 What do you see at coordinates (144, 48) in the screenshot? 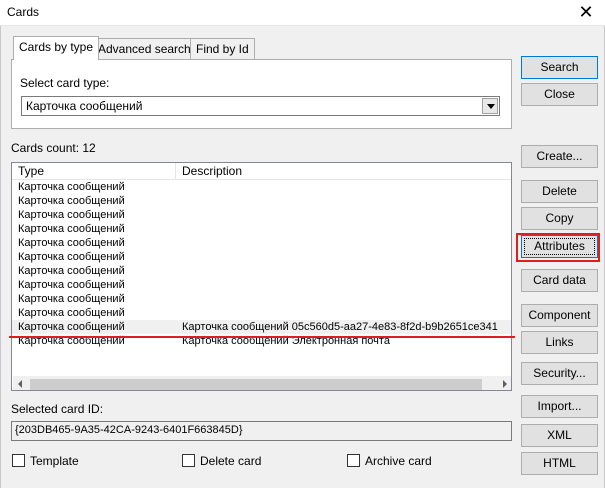
I see `tab-advanced-search: Advanced search` at bounding box center [144, 48].